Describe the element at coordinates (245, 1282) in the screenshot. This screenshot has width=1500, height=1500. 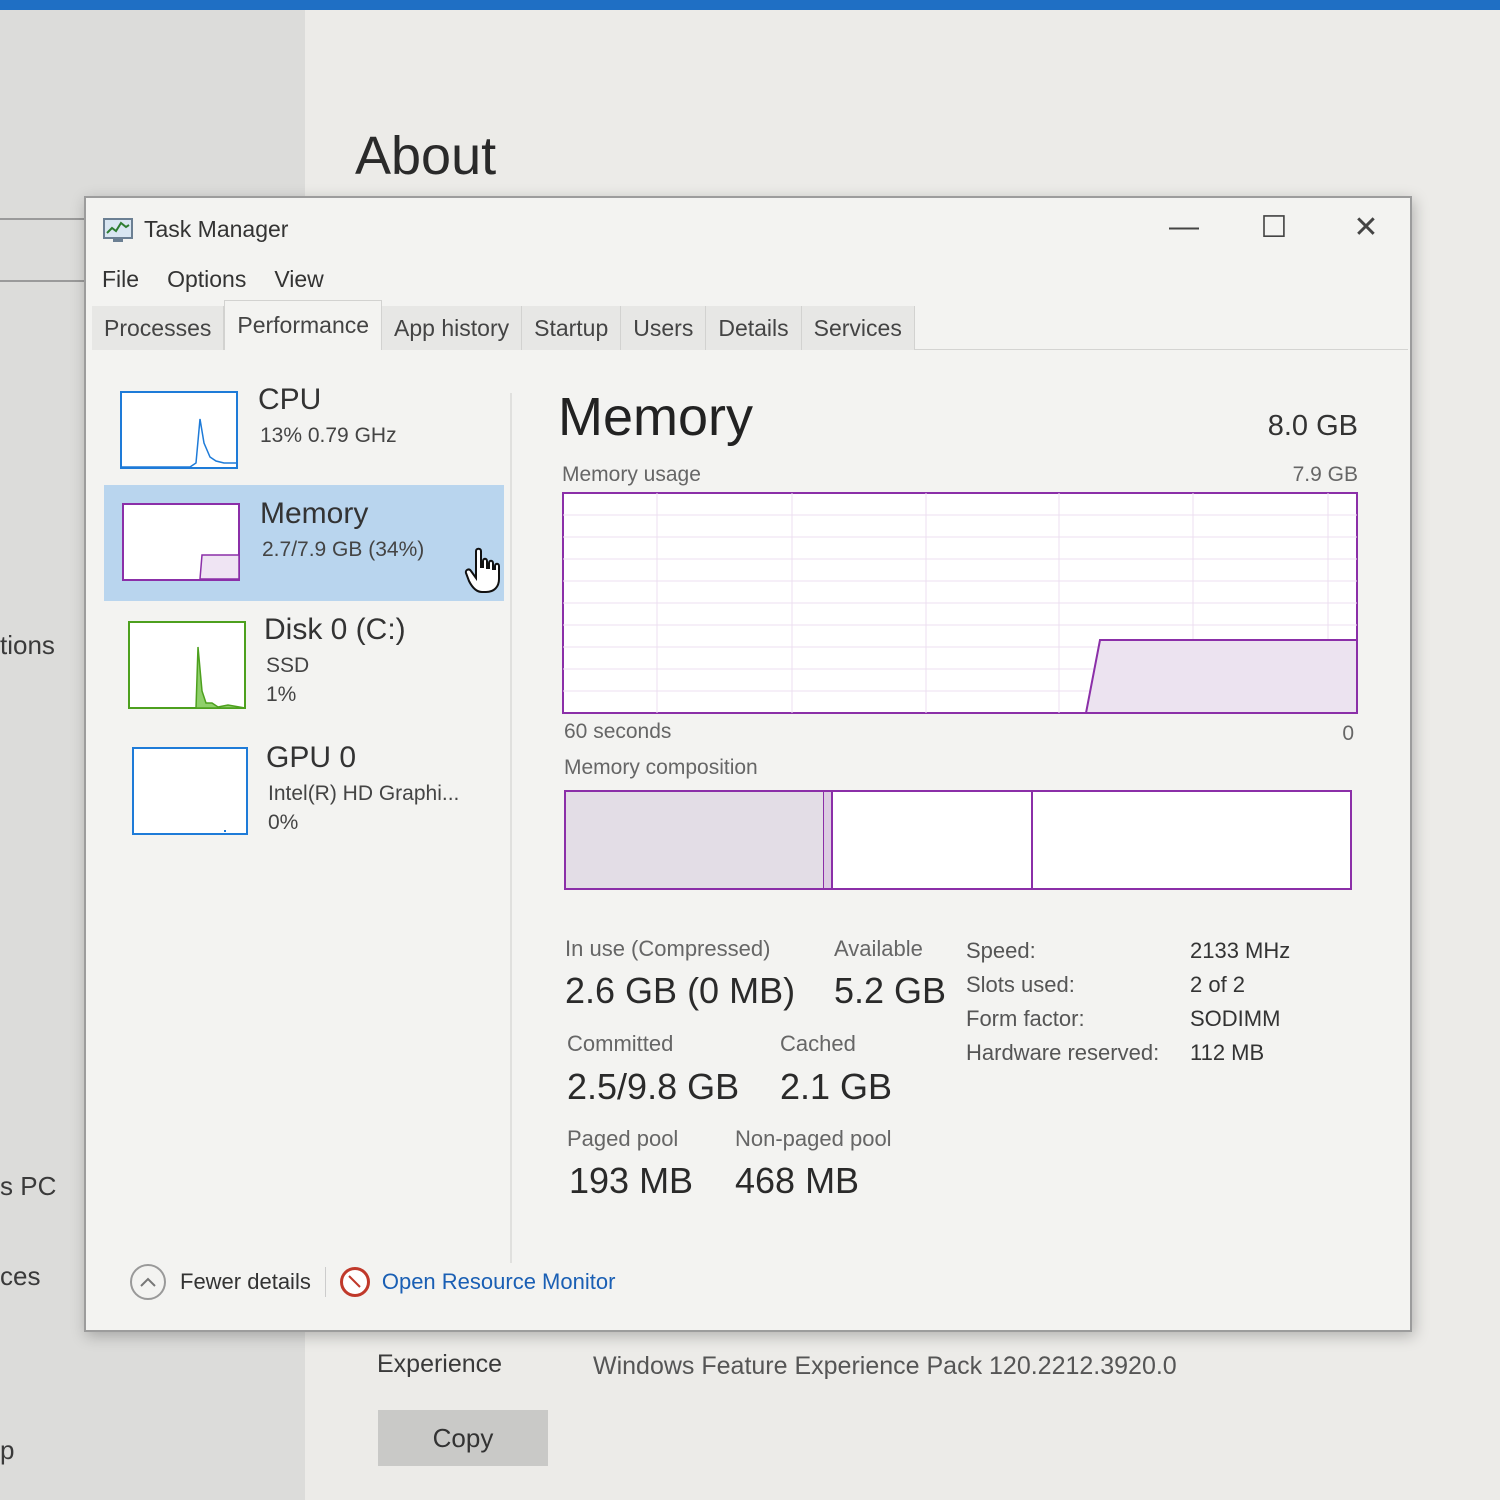
I see `fewer-details-link: Fewer details` at that location.